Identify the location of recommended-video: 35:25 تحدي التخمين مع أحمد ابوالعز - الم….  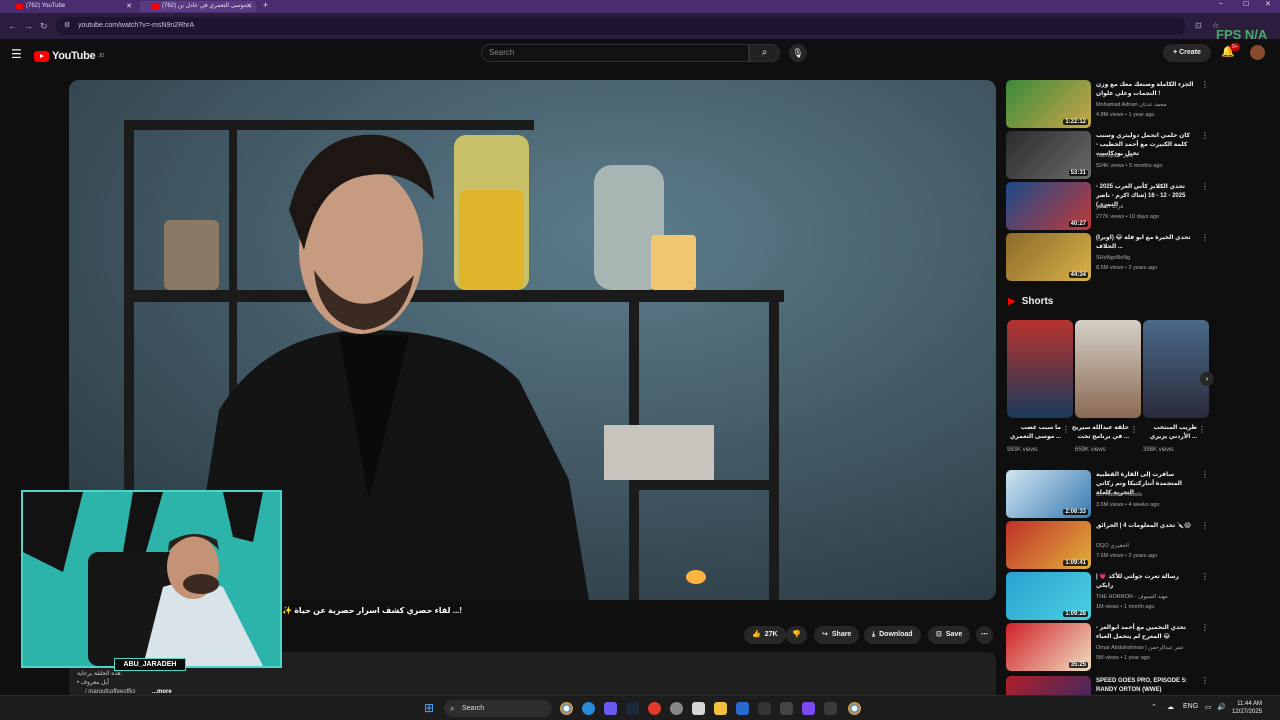
(1111, 647).